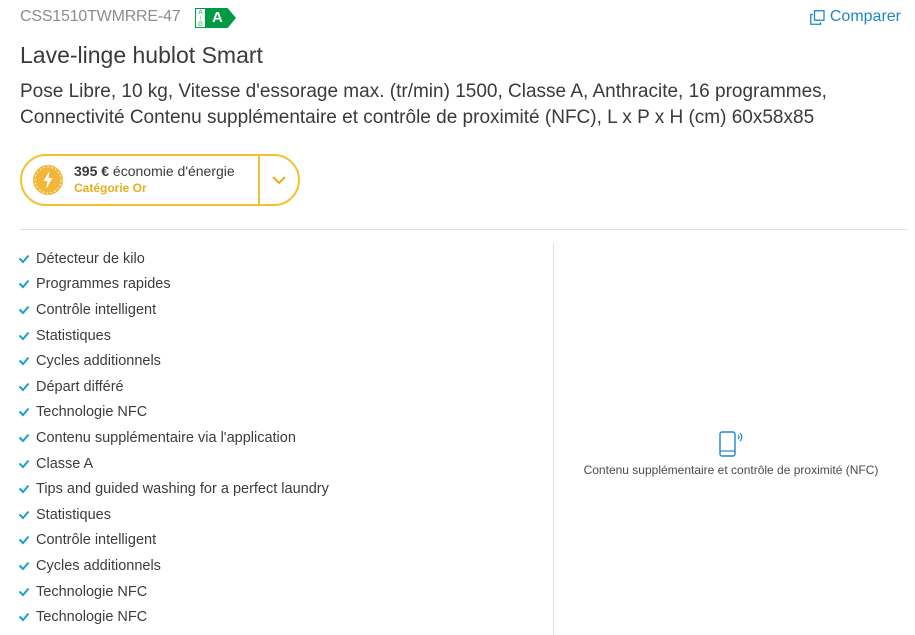 The width and height of the screenshot is (915, 635). I want to click on feature-item: Contenu supplémentaire via l'application, so click(173, 438).